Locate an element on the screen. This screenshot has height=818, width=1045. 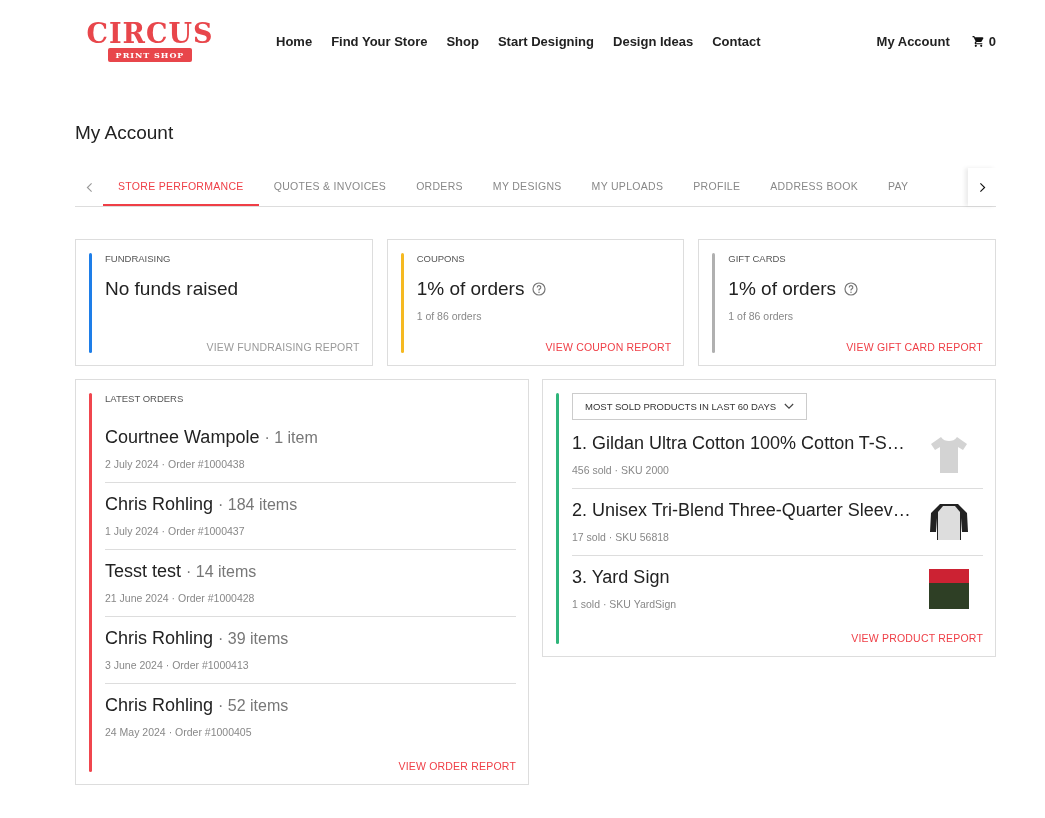
order-title: Chris Rohling · 39 items is located at coordinates (310, 638).